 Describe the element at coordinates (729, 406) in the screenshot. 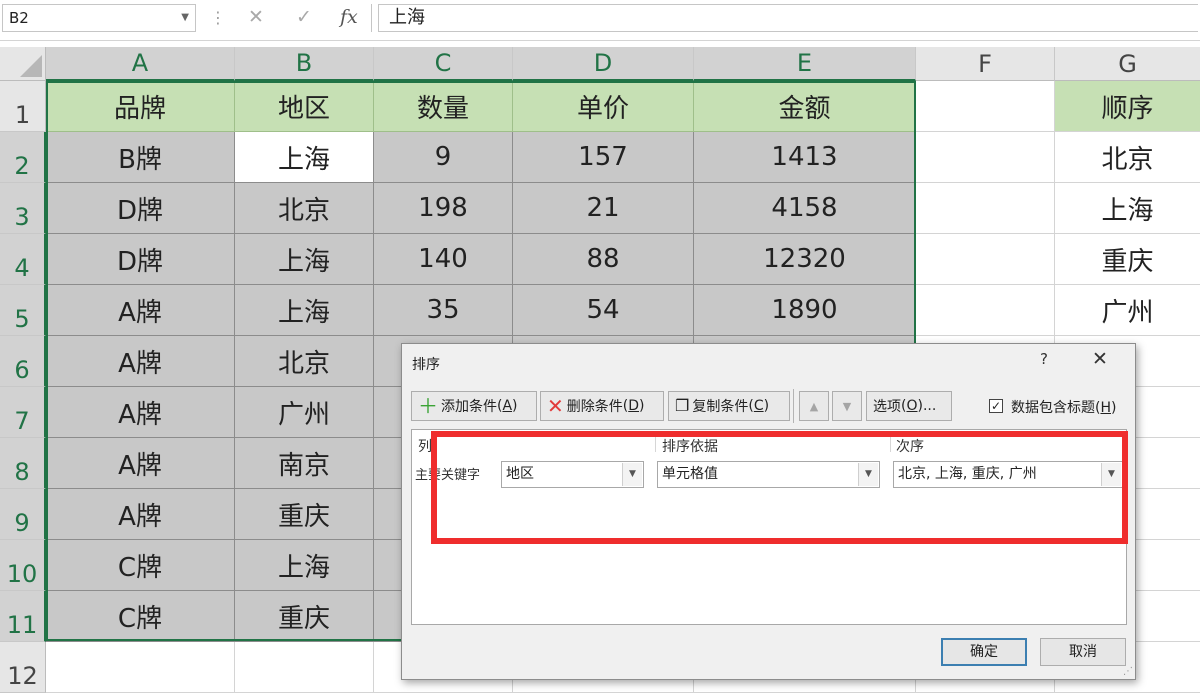

I see `copy-condition-button: ❐ 复制条件(C)` at that location.